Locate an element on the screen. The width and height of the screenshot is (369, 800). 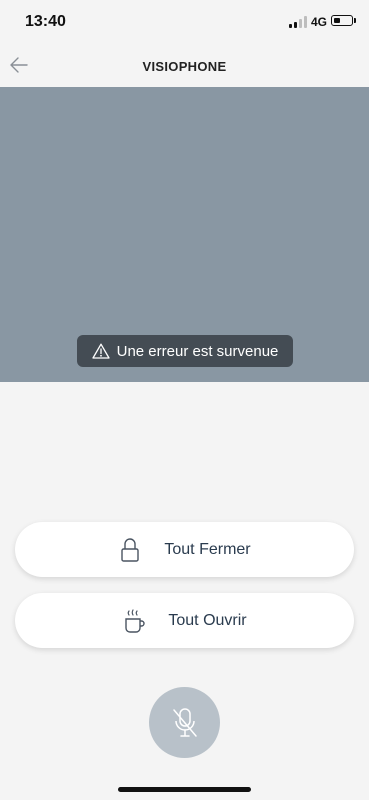
battery-level is located at coordinates (336, 20).